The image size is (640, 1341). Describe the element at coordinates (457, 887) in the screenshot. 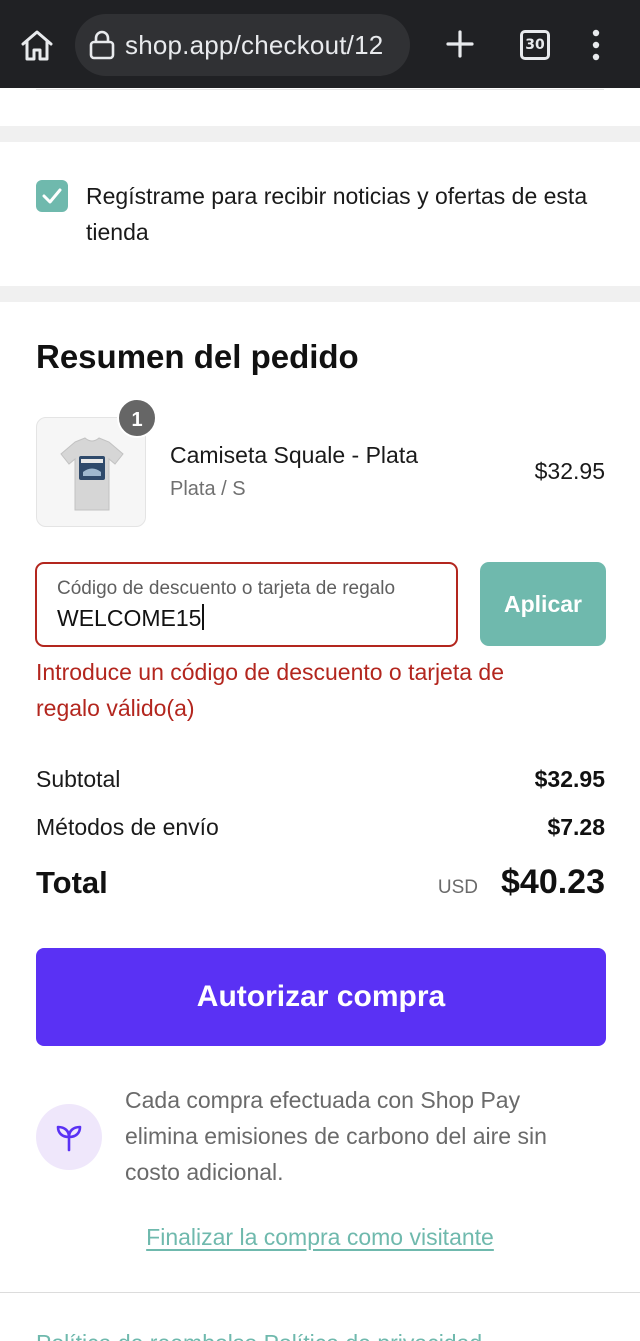

I see `total-currency: USD` at that location.